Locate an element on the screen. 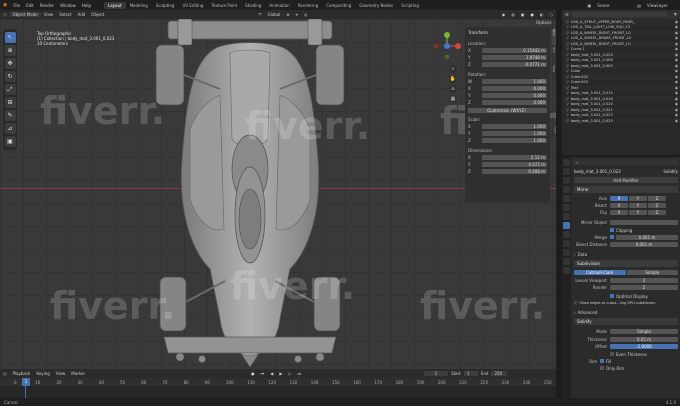 The image size is (680, 406). navigation-gizmo is located at coordinates (447, 46).